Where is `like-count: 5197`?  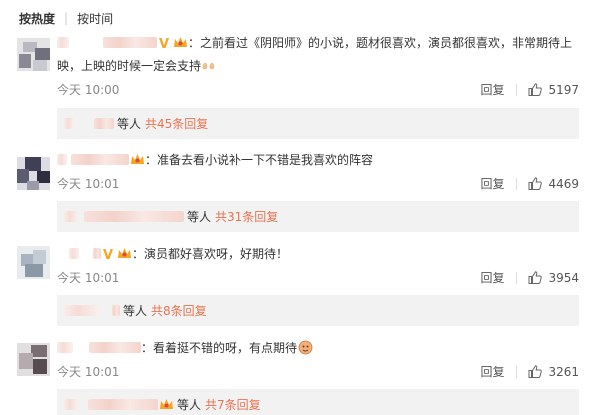
like-count: 5197 is located at coordinates (563, 89).